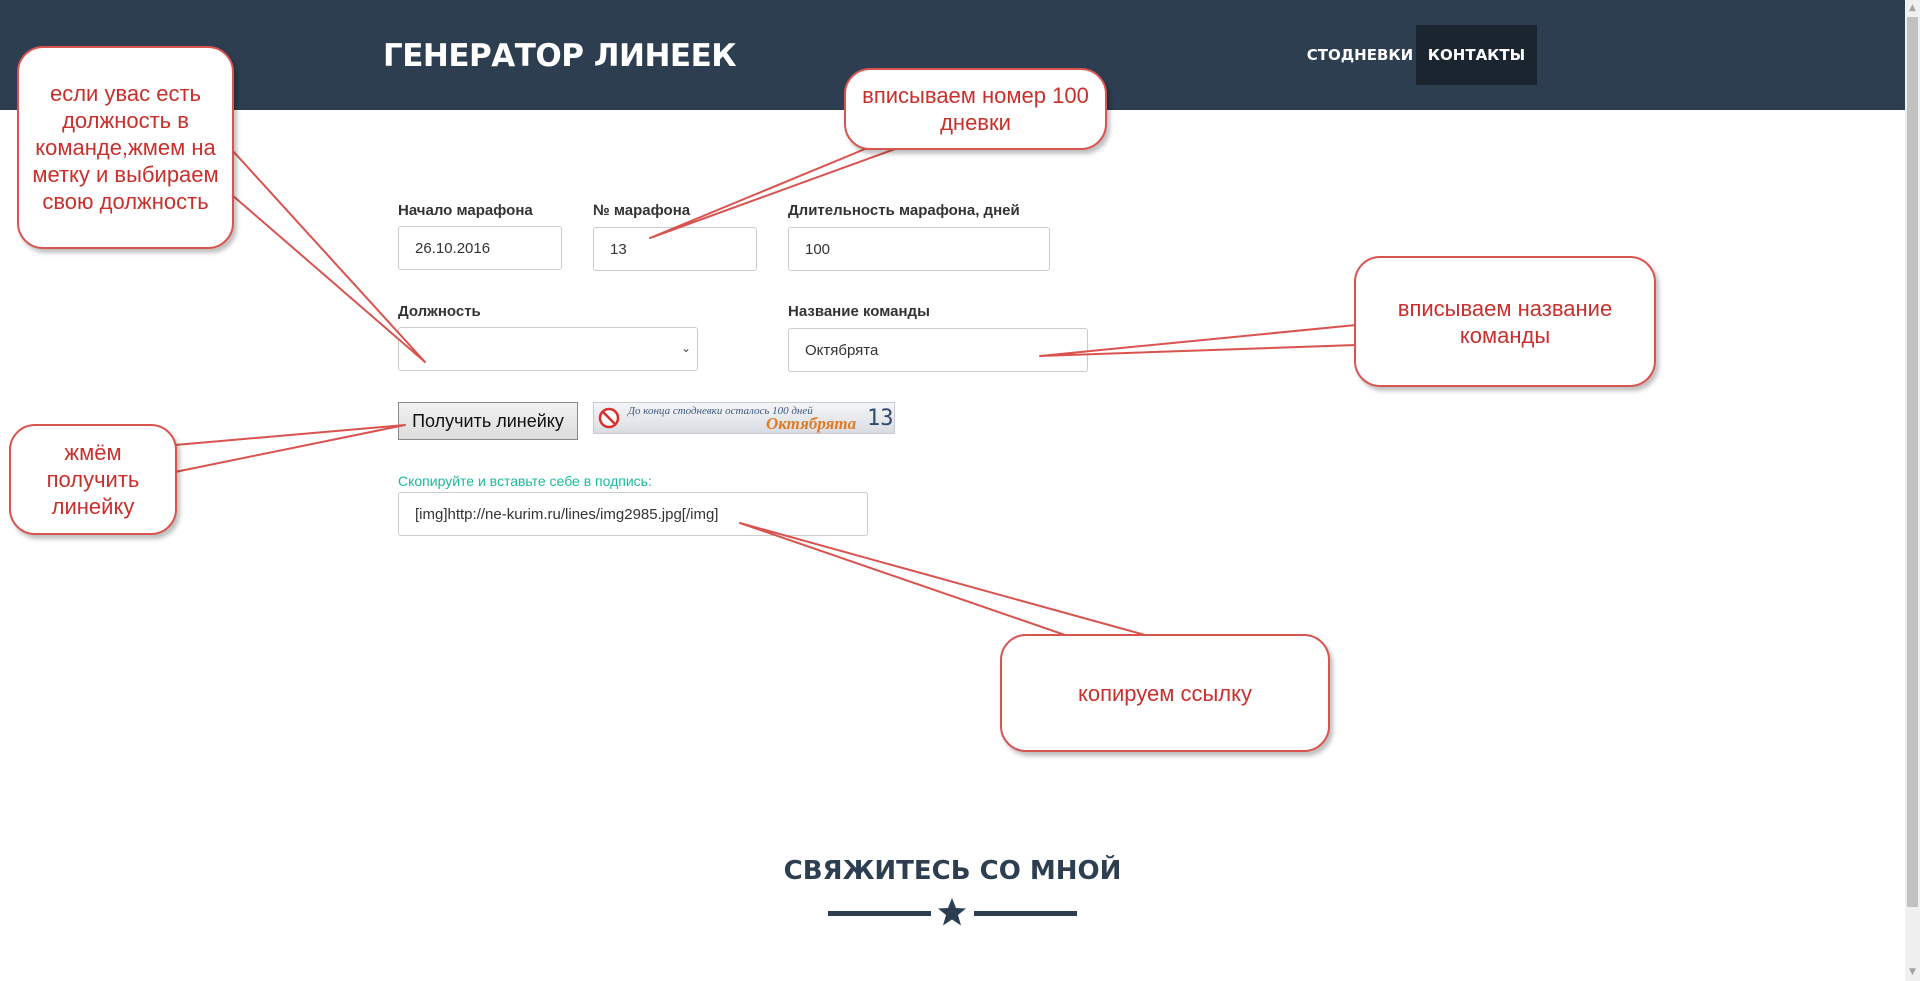 This screenshot has height=981, width=1920. Describe the element at coordinates (633, 514) in the screenshot. I see `copy-link-input` at that location.